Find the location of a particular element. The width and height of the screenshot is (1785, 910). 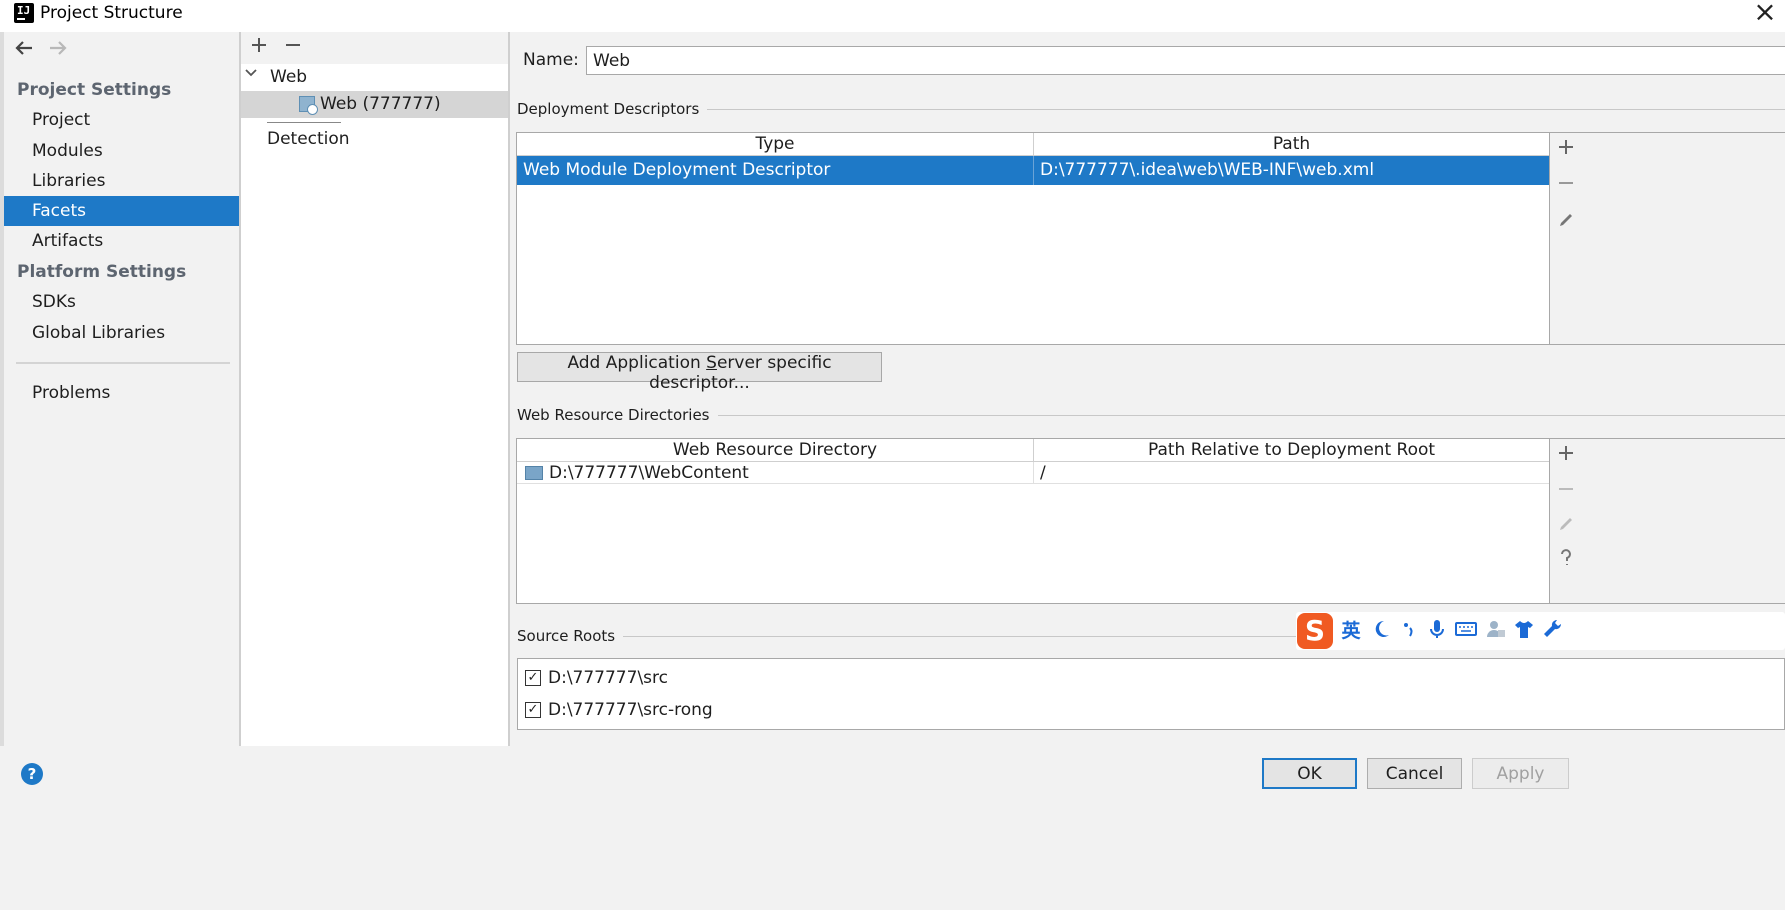

intellij-logo-icon: IJ is located at coordinates (24, 13).